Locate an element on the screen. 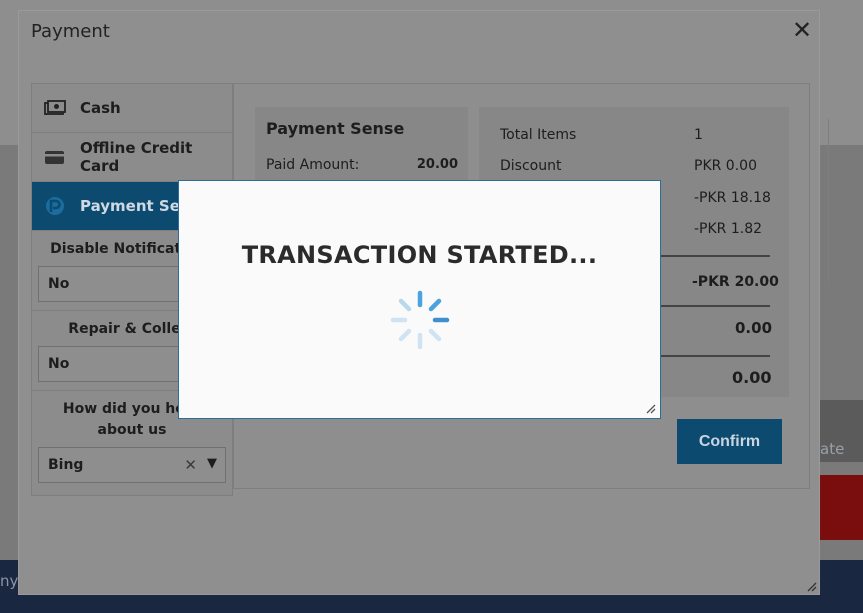  total-items-value: 1 is located at coordinates (698, 135).